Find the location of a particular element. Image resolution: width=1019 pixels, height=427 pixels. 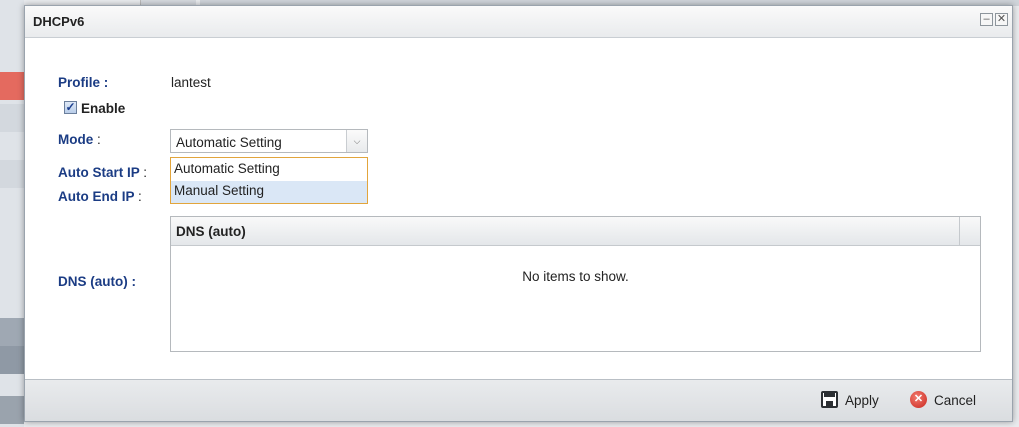

enable-checkbox: ✓ is located at coordinates (70, 107).